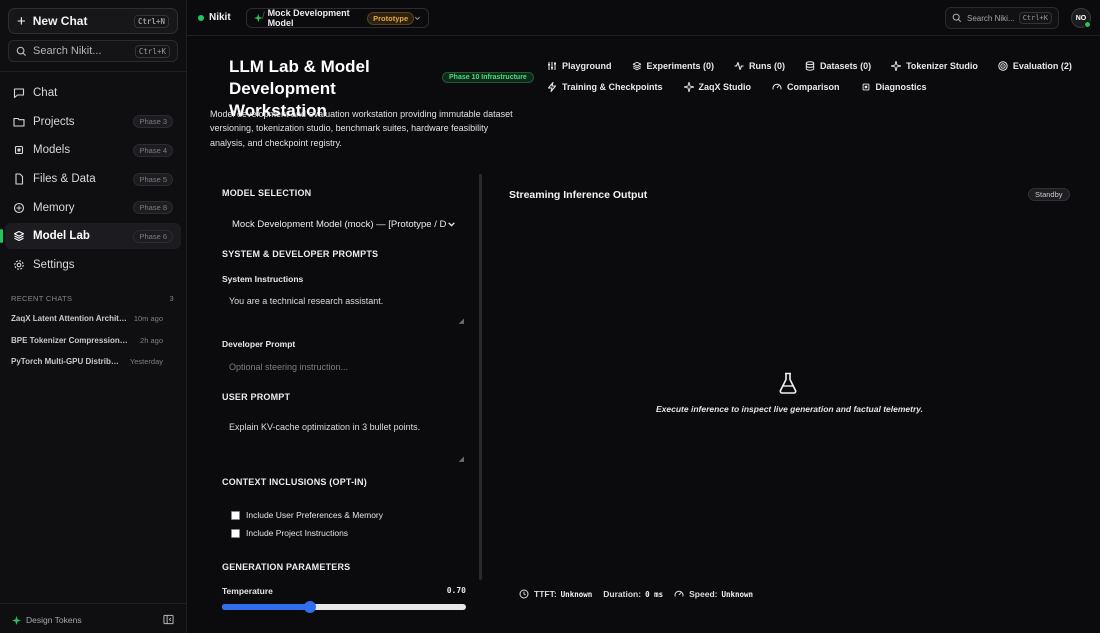 This screenshot has width=1100, height=633. Describe the element at coordinates (45, 93) in the screenshot. I see `sidebar-item-label: Chat` at that location.